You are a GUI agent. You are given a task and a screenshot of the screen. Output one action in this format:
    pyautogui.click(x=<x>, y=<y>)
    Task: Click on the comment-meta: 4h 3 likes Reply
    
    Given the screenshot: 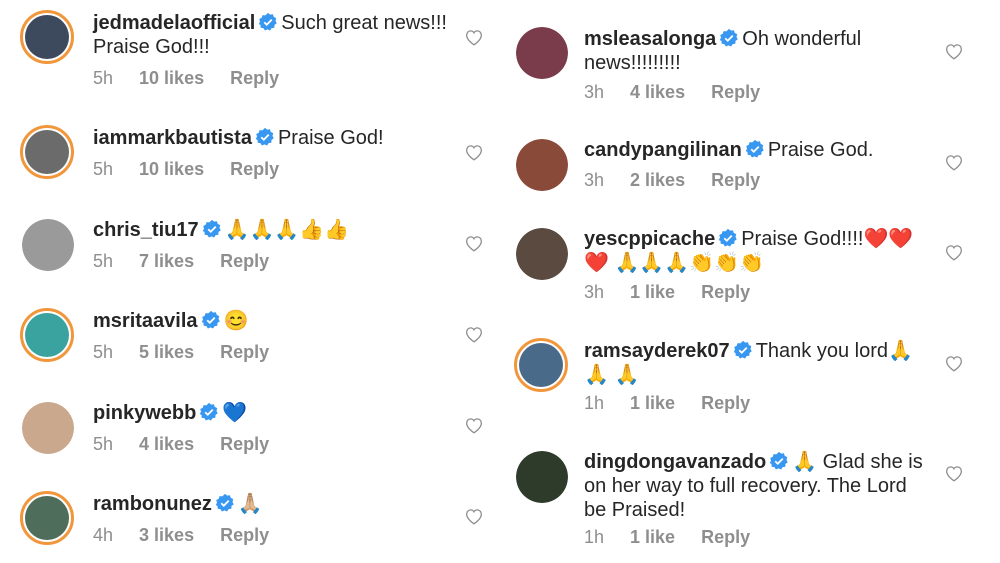 What is the action you would take?
    pyautogui.click(x=194, y=535)
    